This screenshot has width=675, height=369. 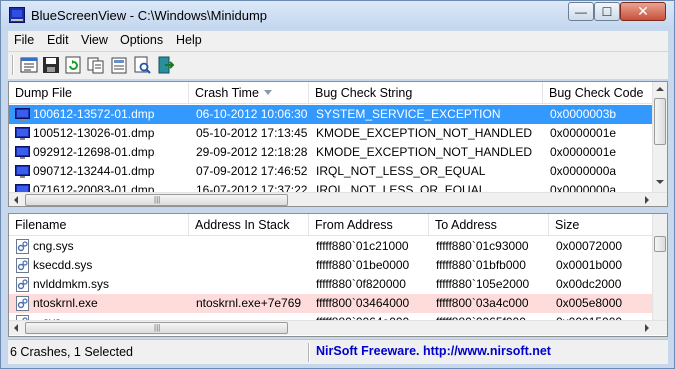 What do you see at coordinates (268, 92) in the screenshot?
I see `sort-descending-icon` at bounding box center [268, 92].